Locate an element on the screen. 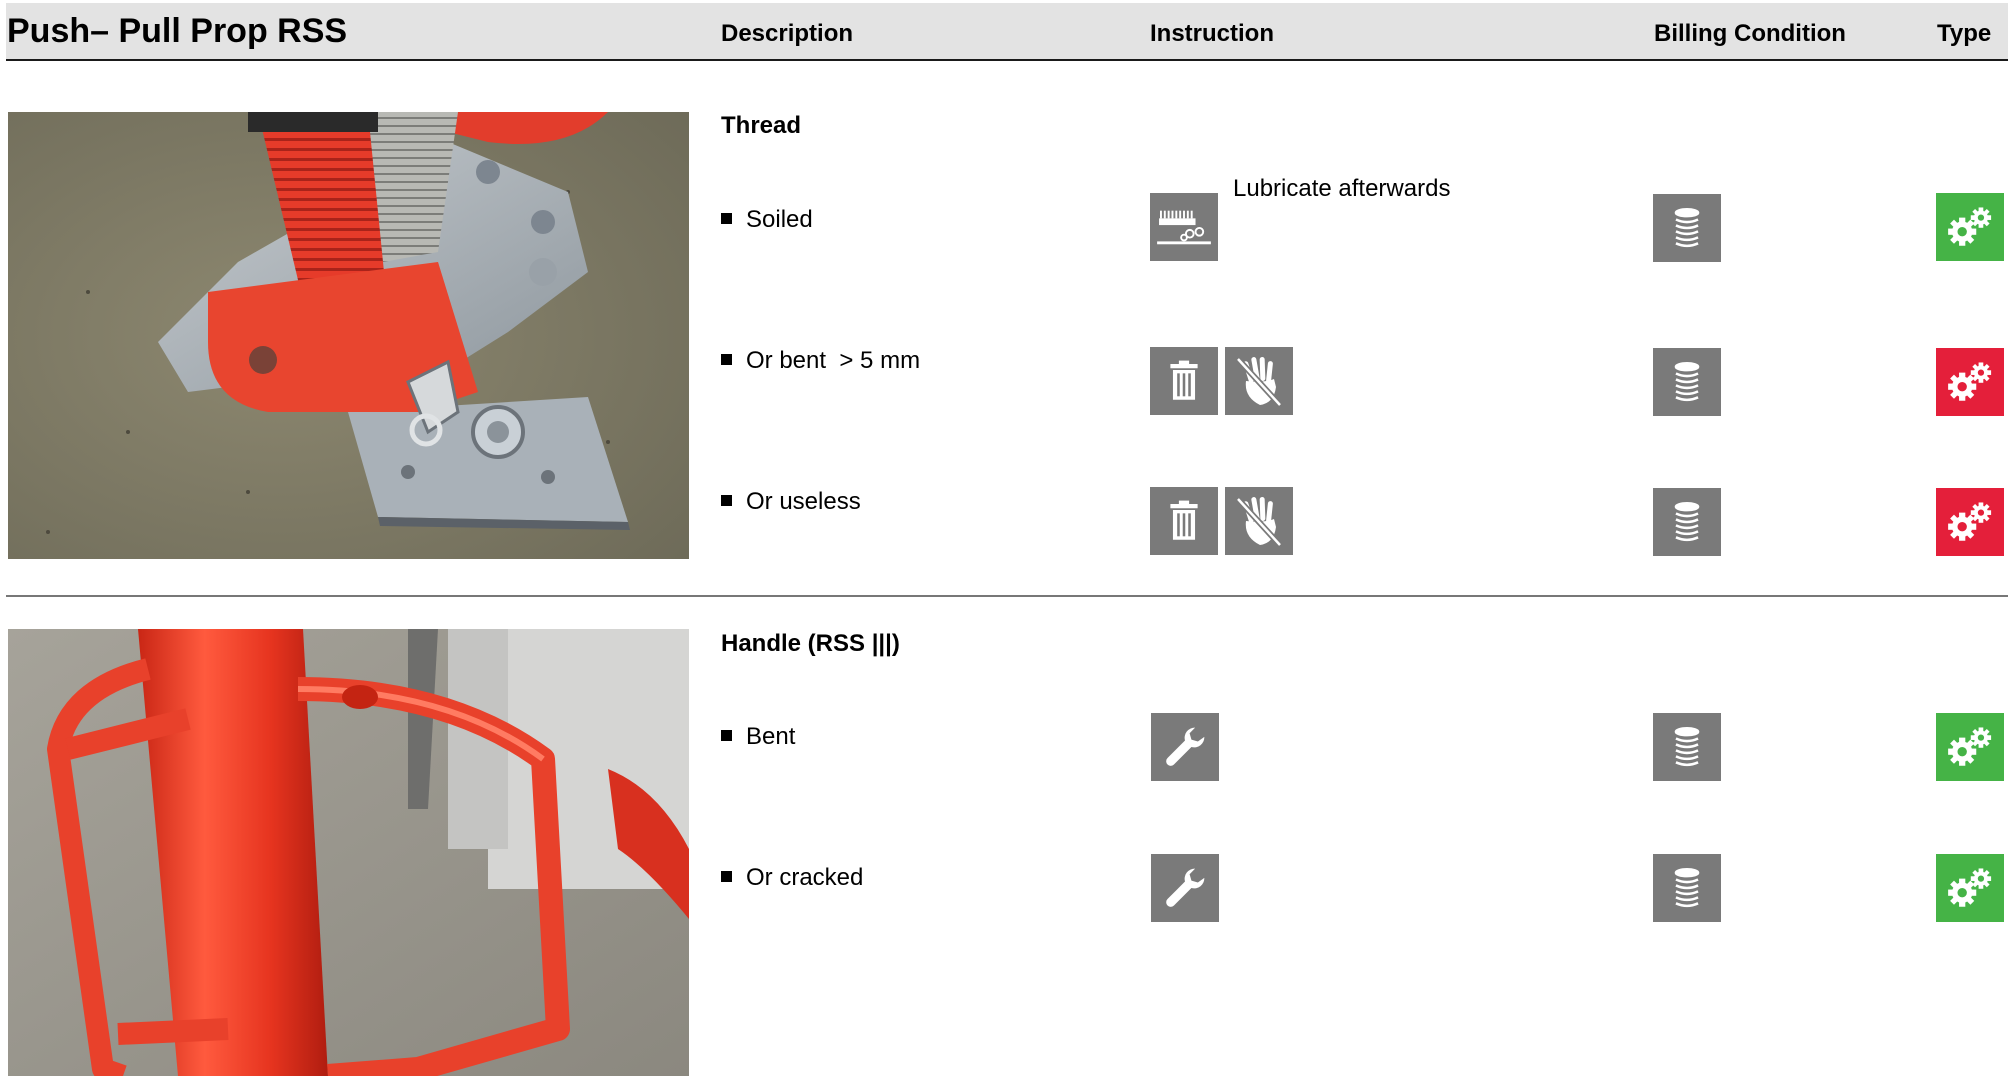  section-title-thread: Thread is located at coordinates (761, 125).